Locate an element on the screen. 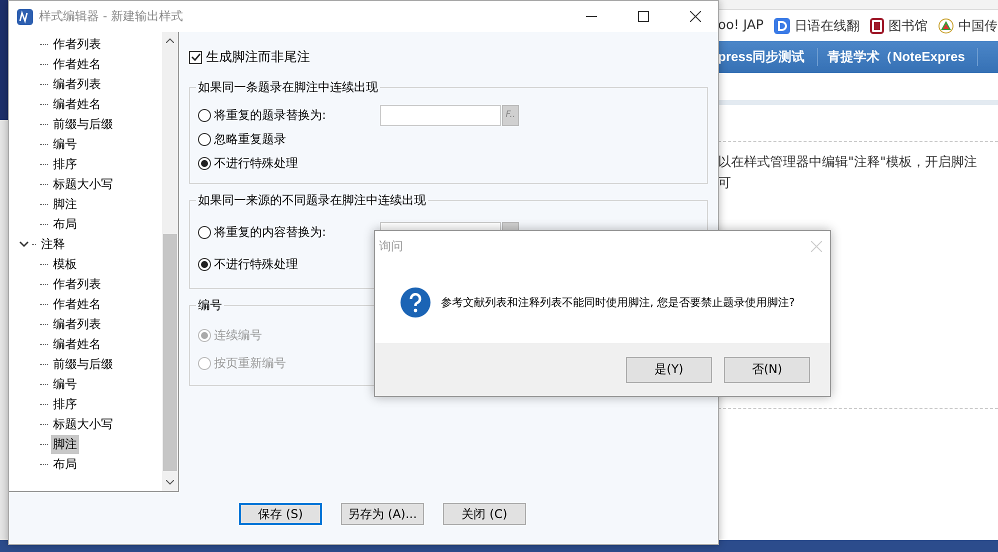 This screenshot has height=552, width=998. radio-label: 连续编号 is located at coordinates (238, 335).